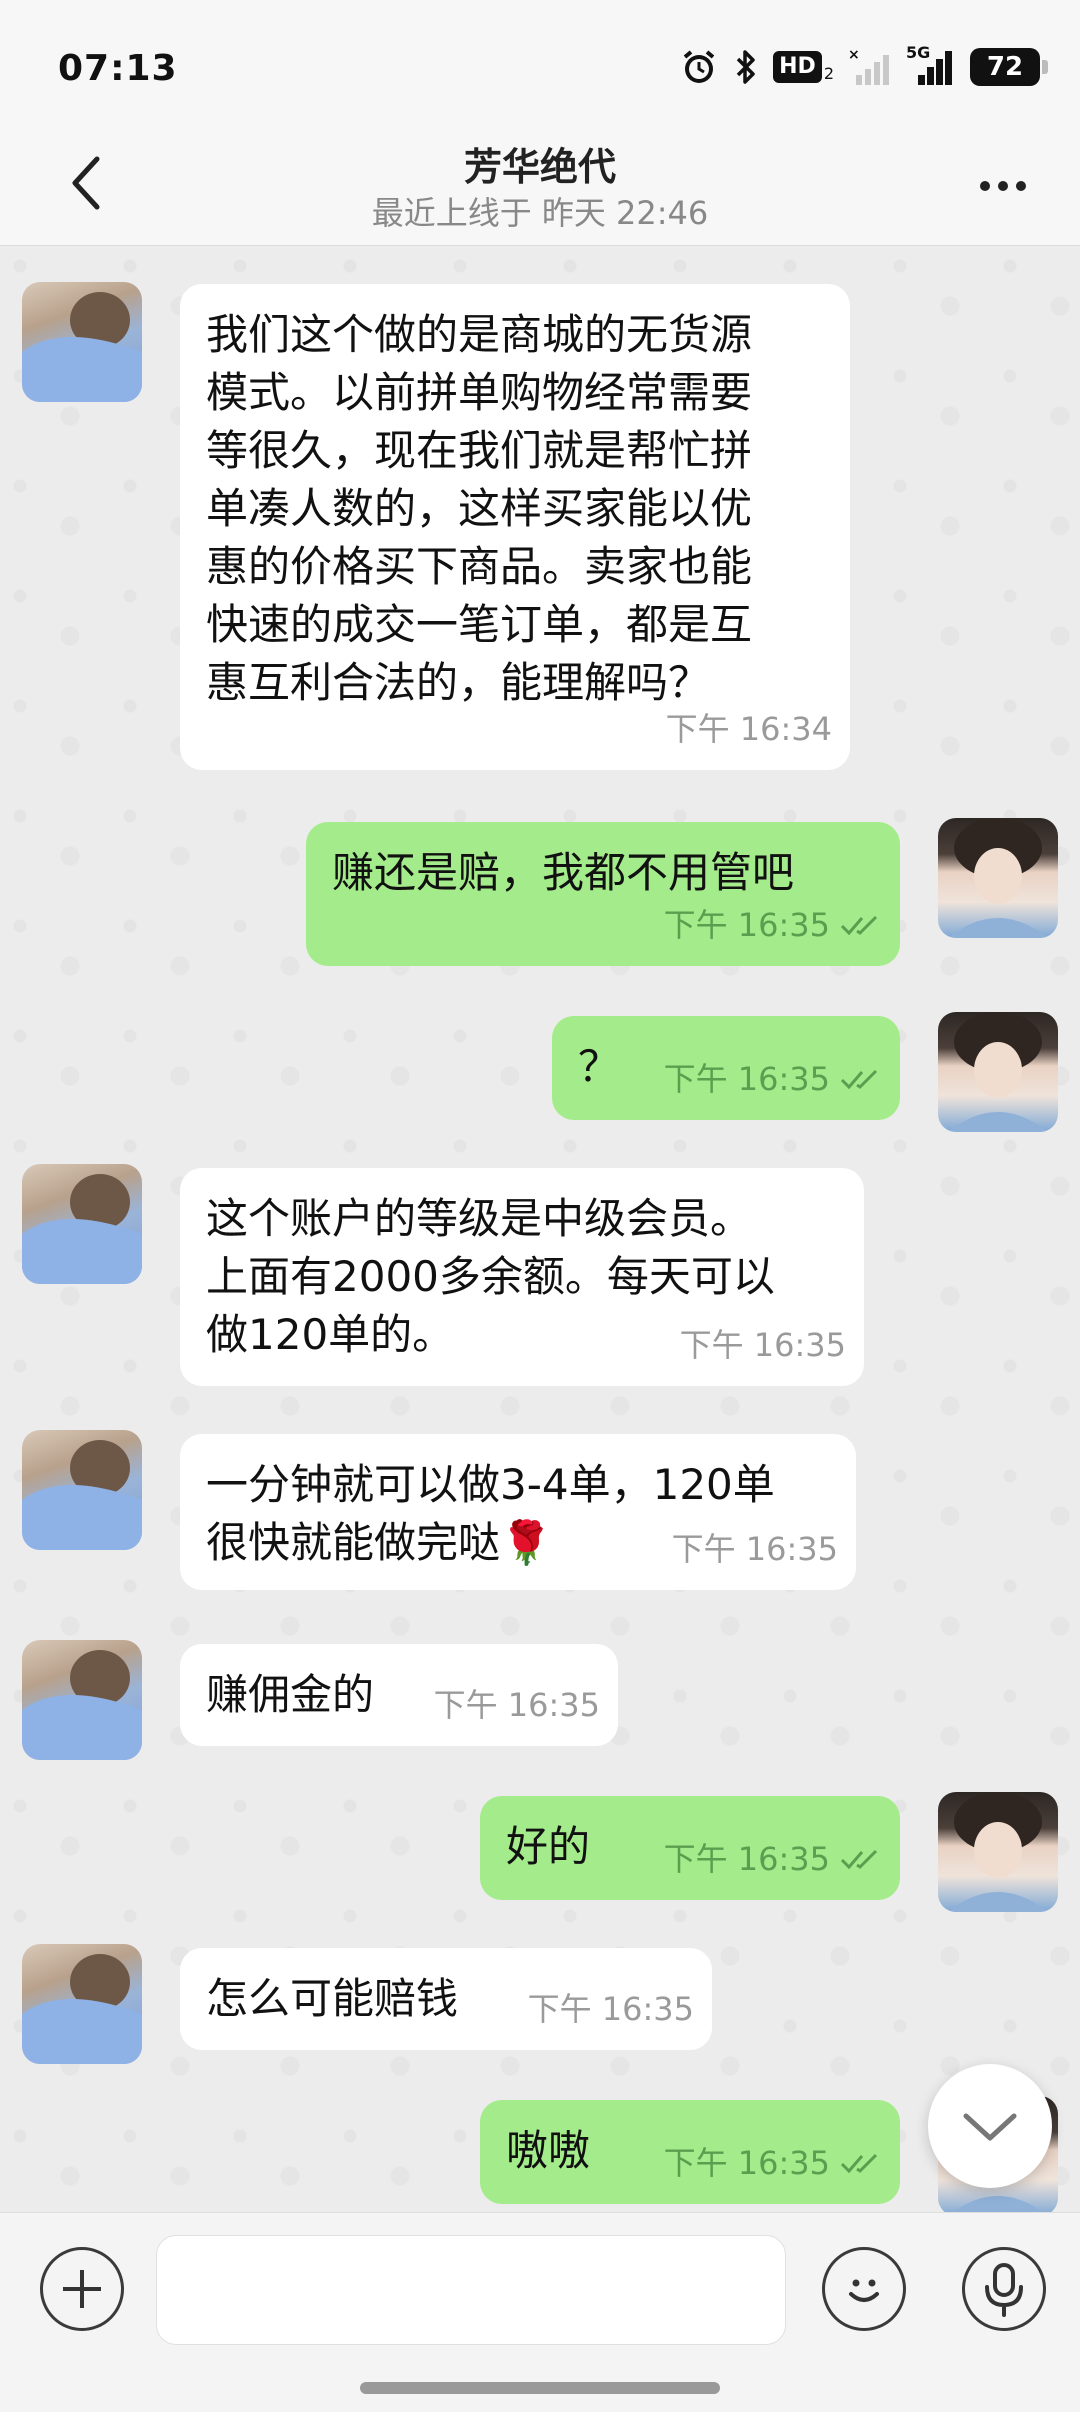  I want to click on home-indicator, so click(540, 2388).